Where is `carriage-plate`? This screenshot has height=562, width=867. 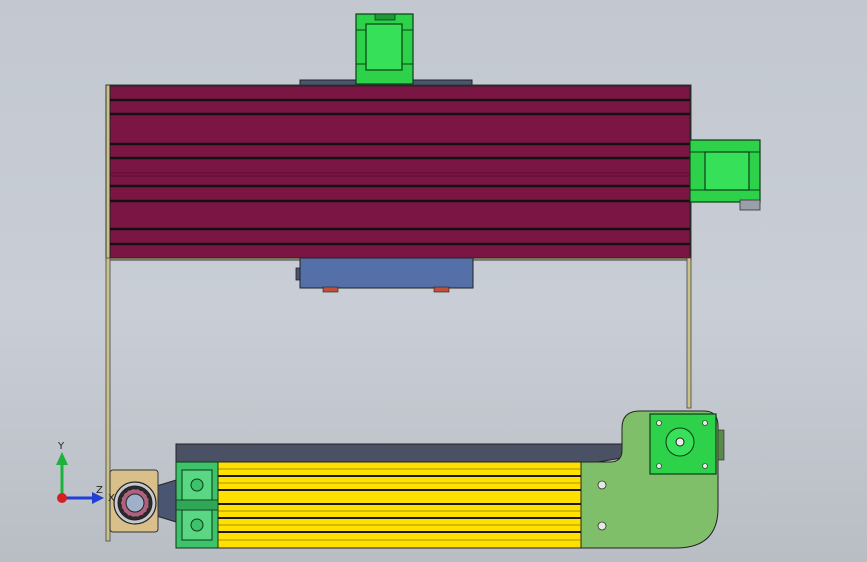 carriage-plate is located at coordinates (384, 275).